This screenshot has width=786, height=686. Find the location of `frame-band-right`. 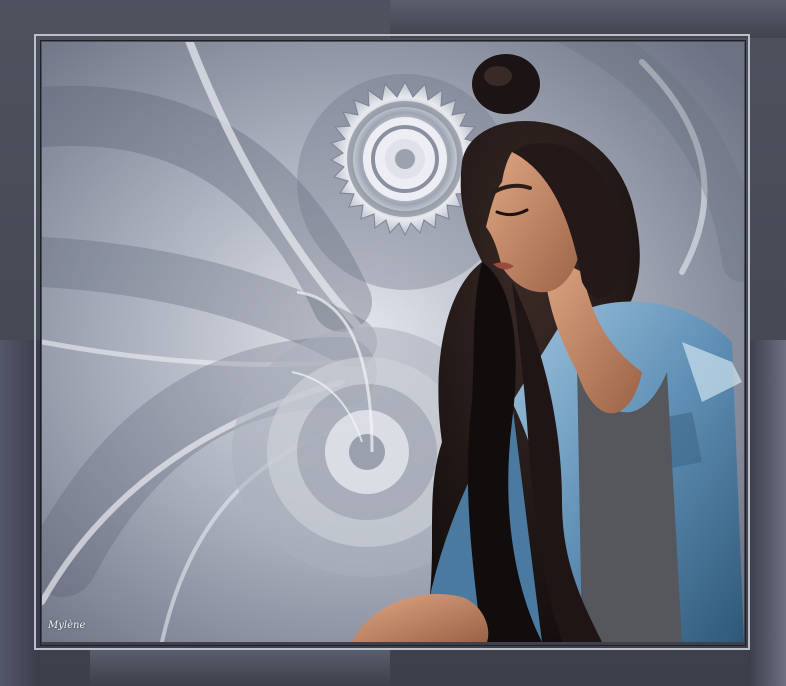

frame-band-right is located at coordinates (767, 513).